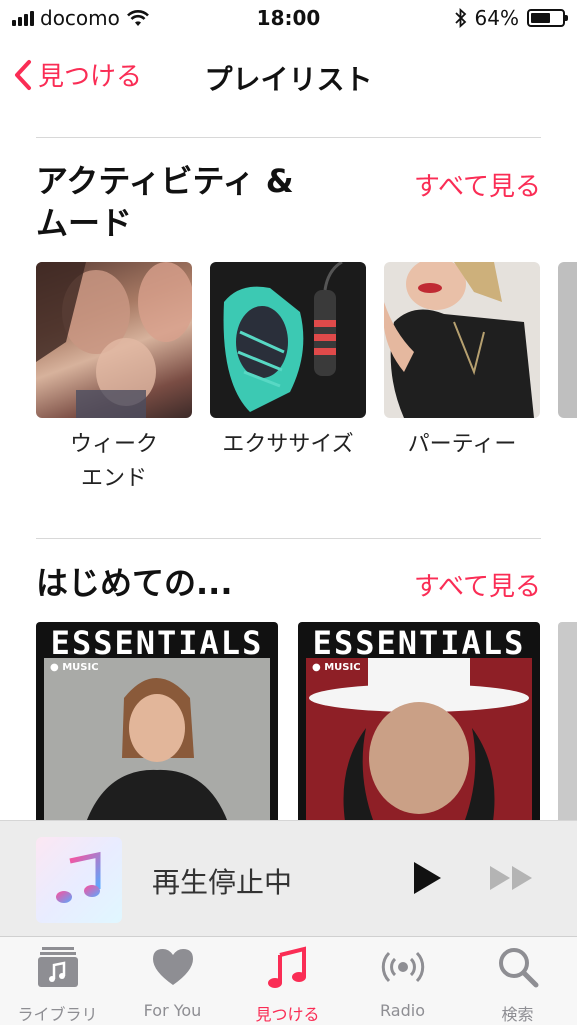 The width and height of the screenshot is (577, 1025). I want to click on page-title: プレイリスト, so click(288, 79).